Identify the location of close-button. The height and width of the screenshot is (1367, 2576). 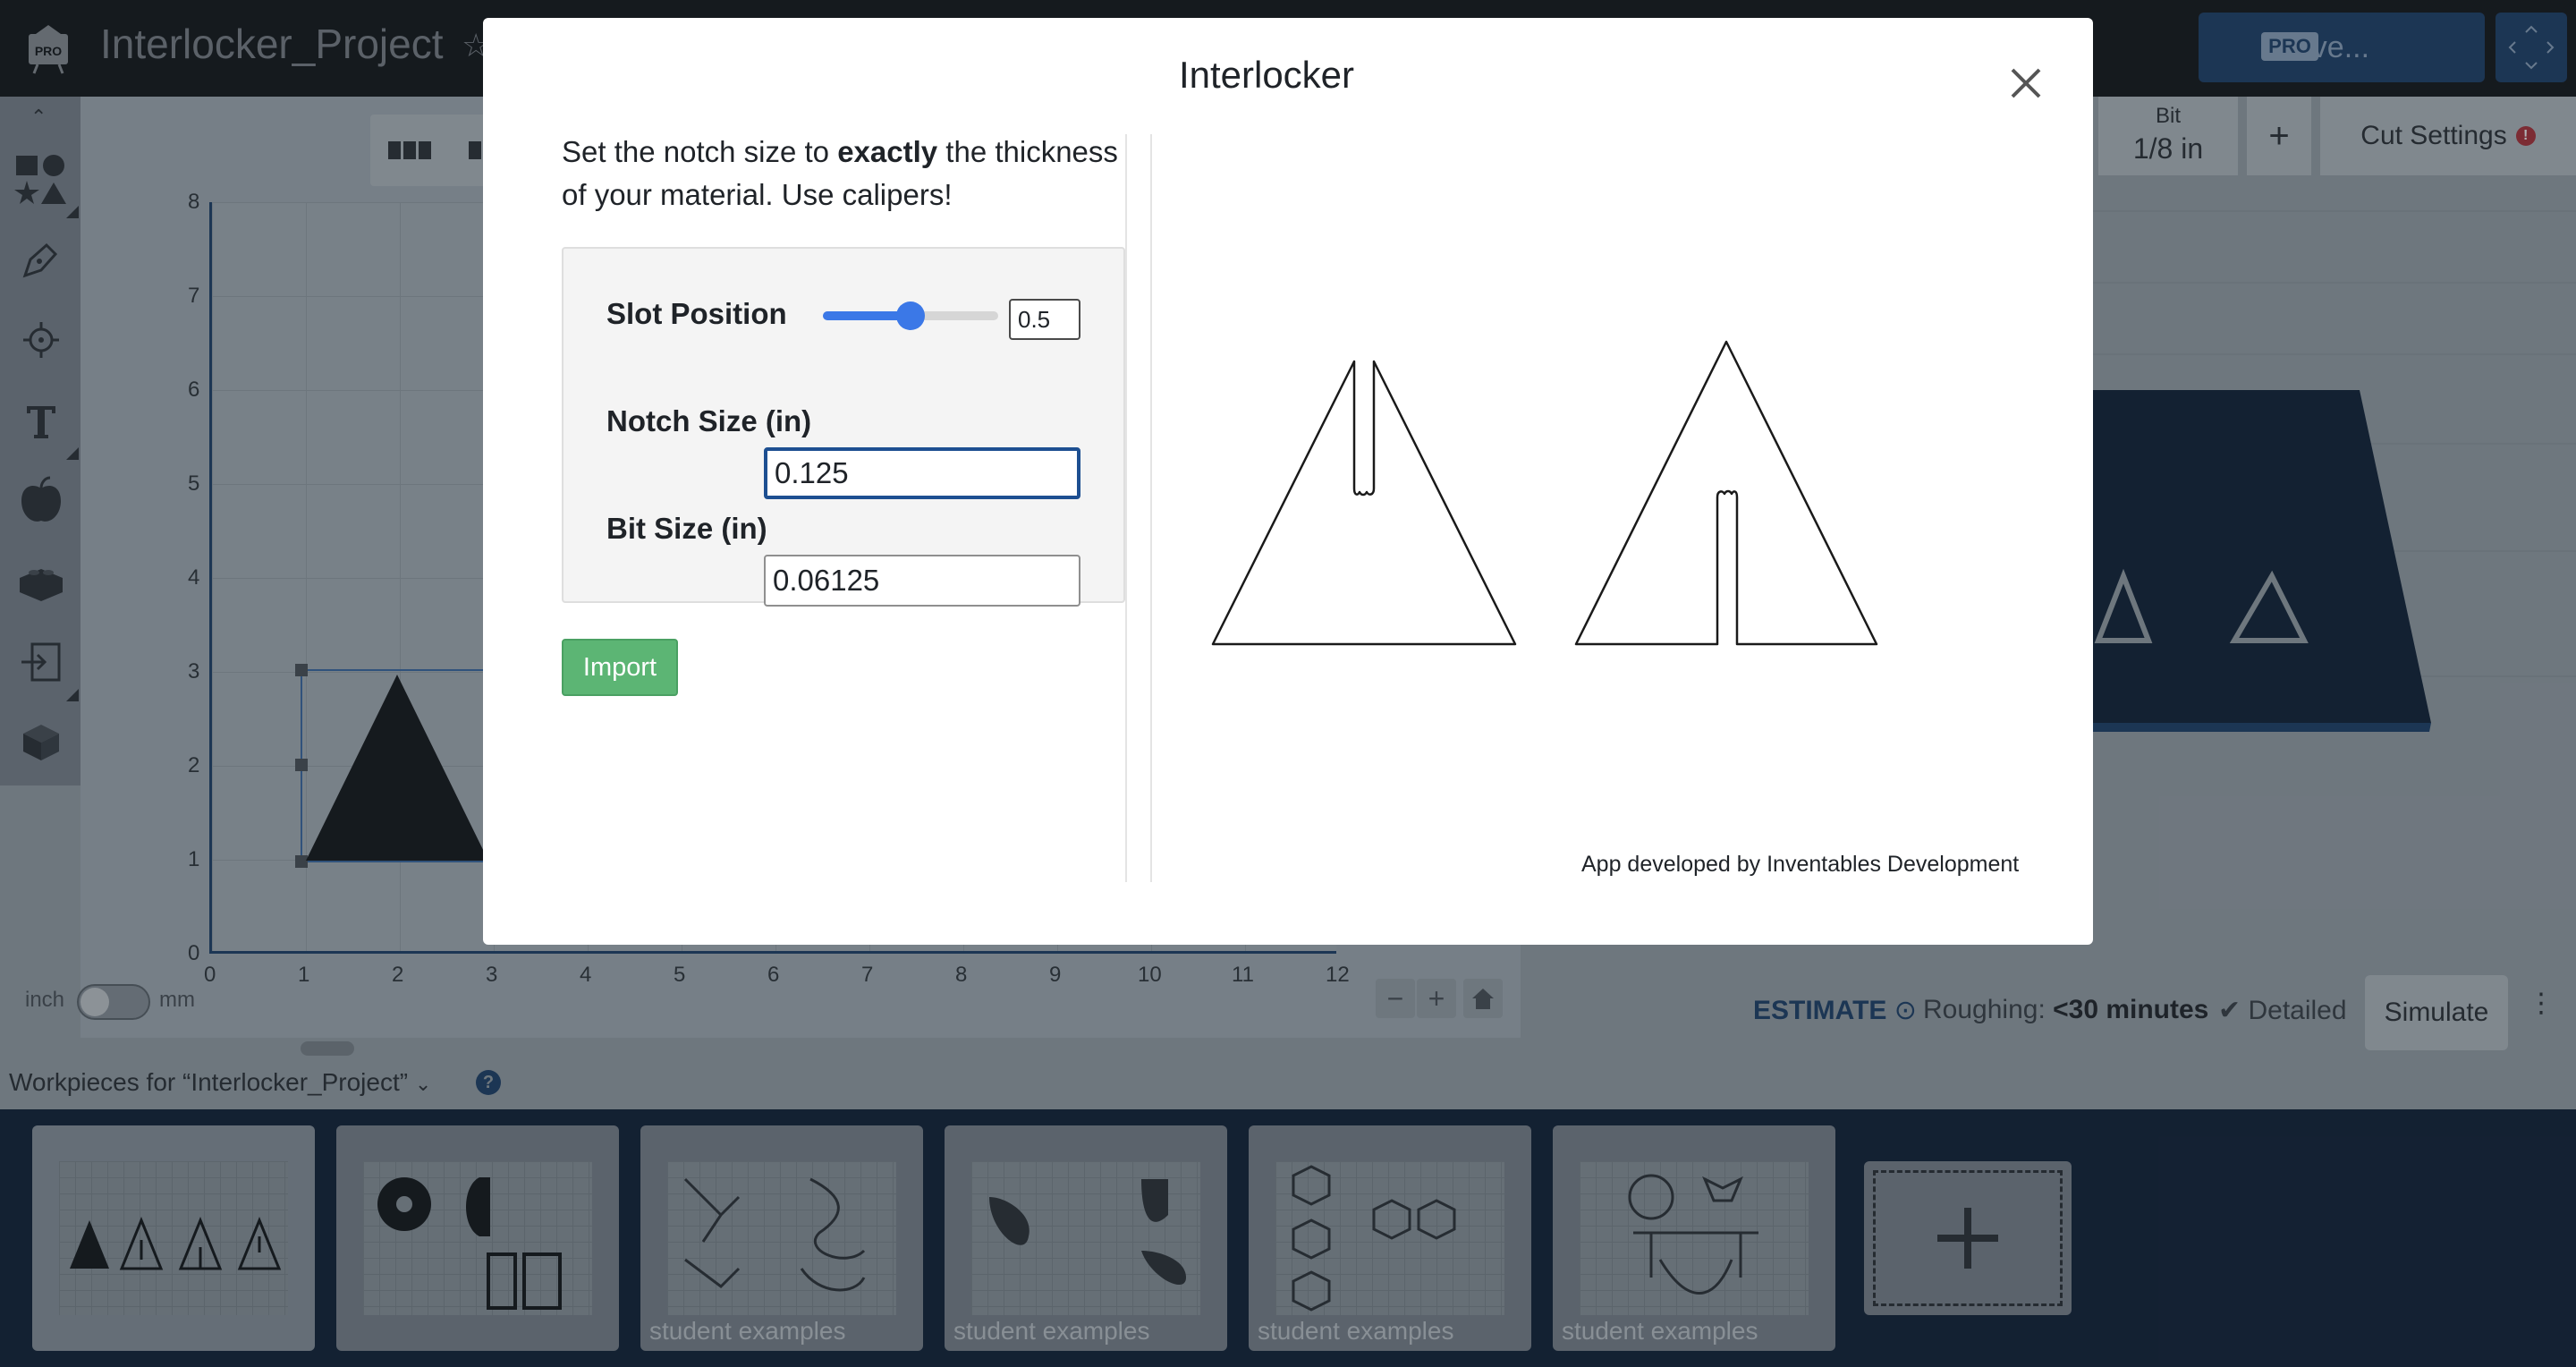
(2026, 83).